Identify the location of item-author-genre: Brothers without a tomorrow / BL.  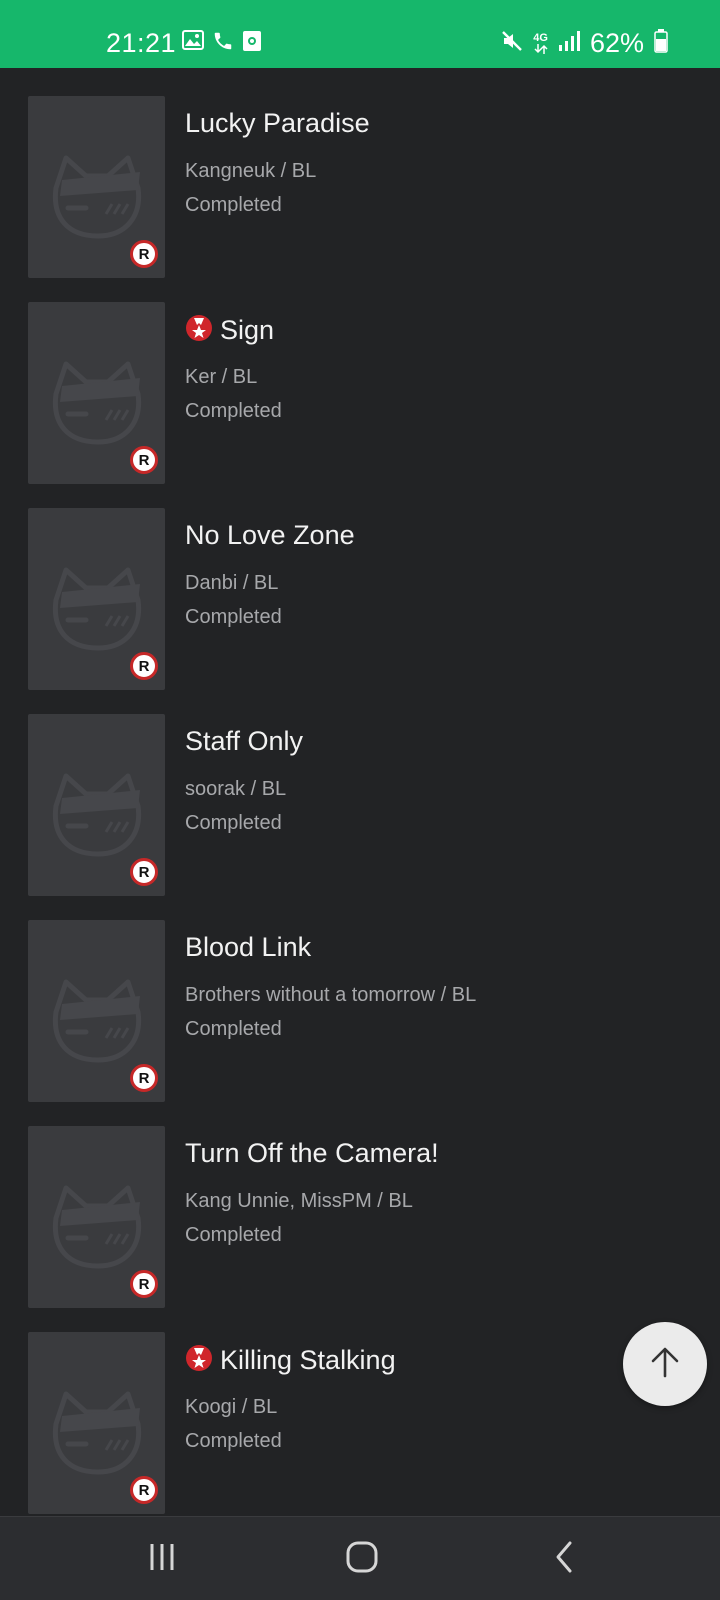
(331, 995).